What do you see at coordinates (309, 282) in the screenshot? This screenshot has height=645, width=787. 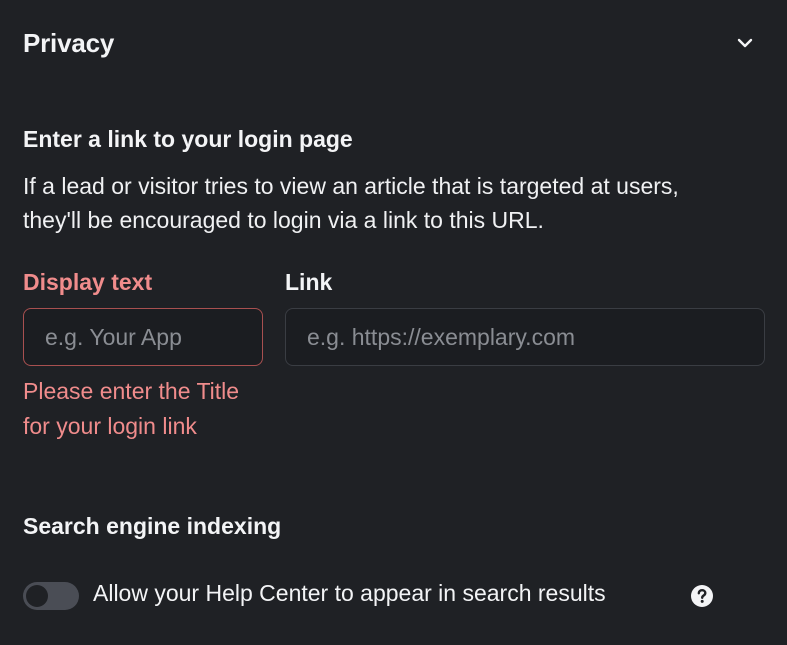 I see `link-label: Link` at bounding box center [309, 282].